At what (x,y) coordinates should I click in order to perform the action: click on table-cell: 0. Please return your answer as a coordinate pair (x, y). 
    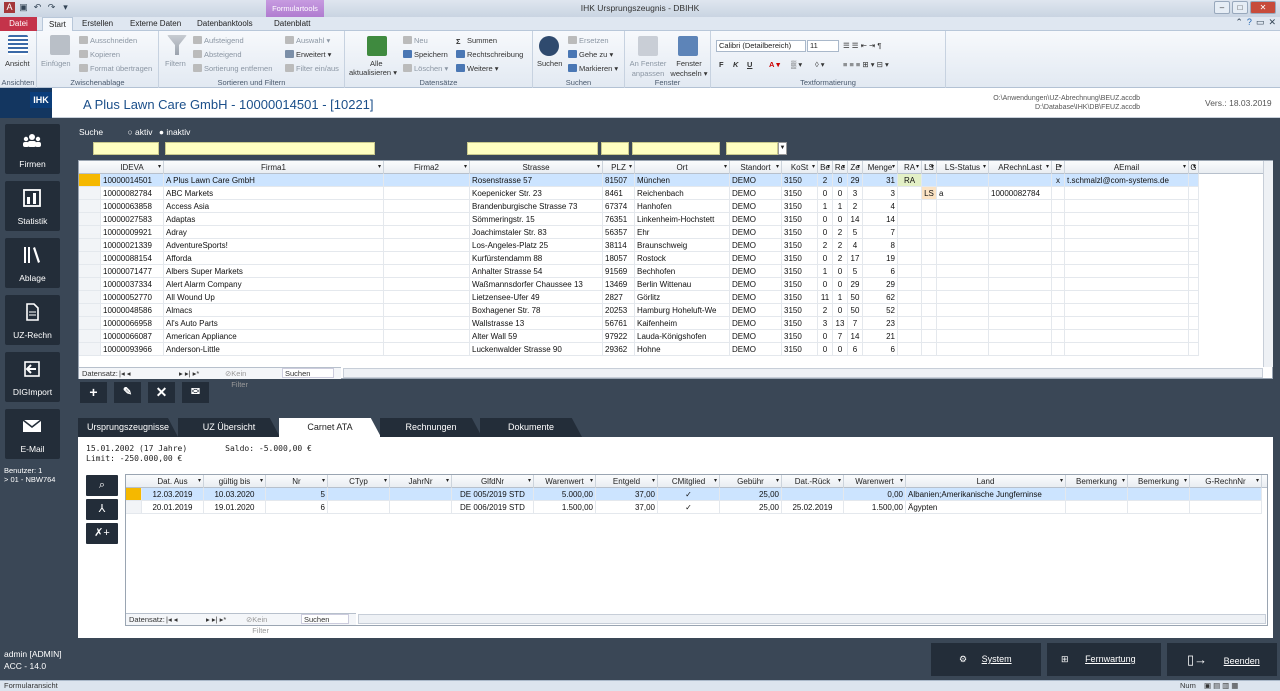
    Looking at the image, I should click on (840, 180).